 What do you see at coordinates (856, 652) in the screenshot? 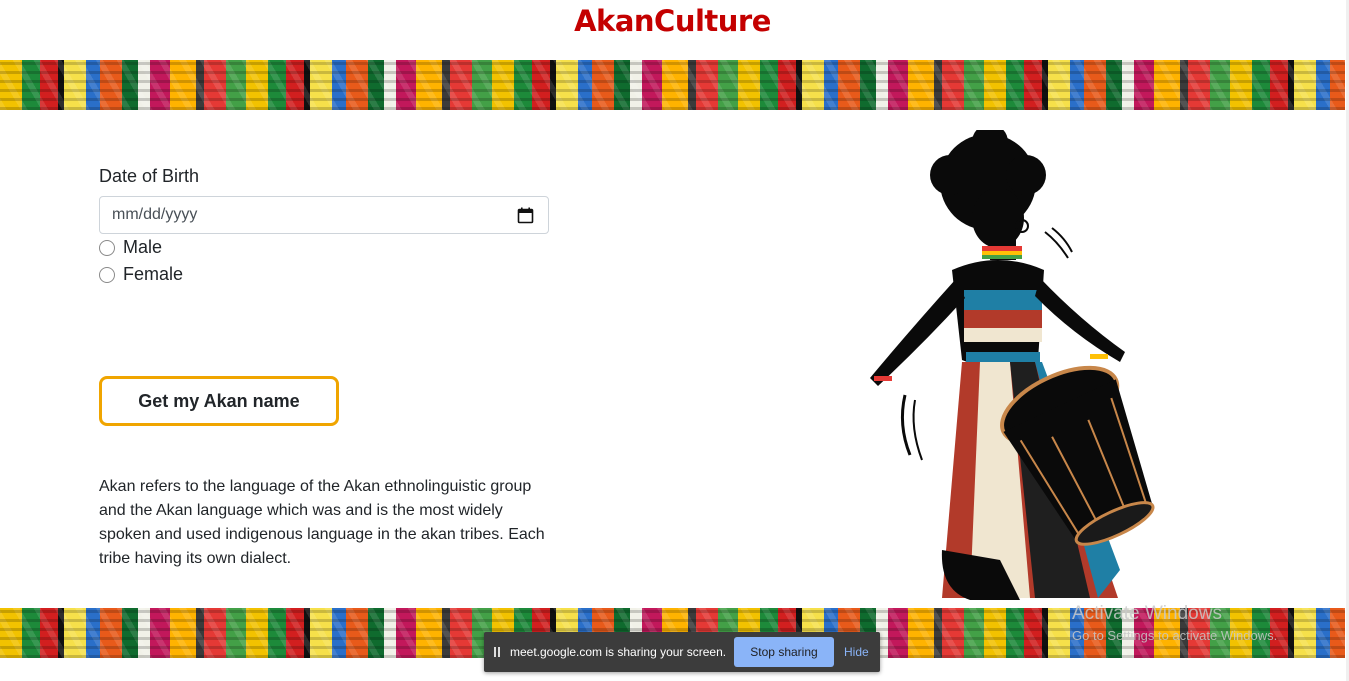
I see `hide-share-bar-link: Hide` at bounding box center [856, 652].